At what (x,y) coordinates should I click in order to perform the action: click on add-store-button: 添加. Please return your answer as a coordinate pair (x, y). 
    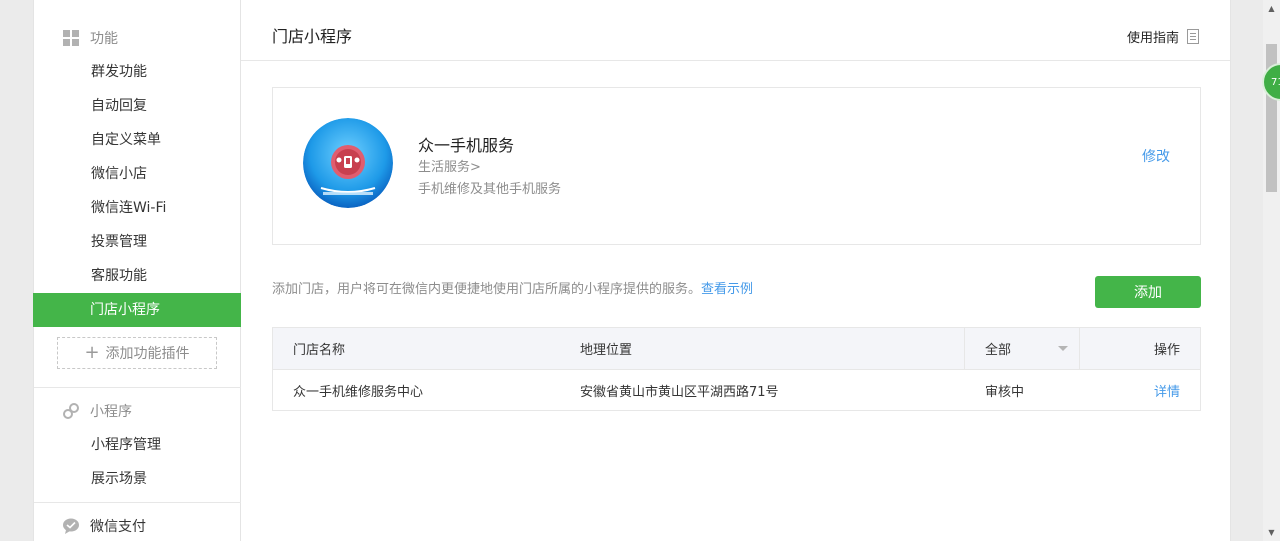
    Looking at the image, I should click on (1148, 292).